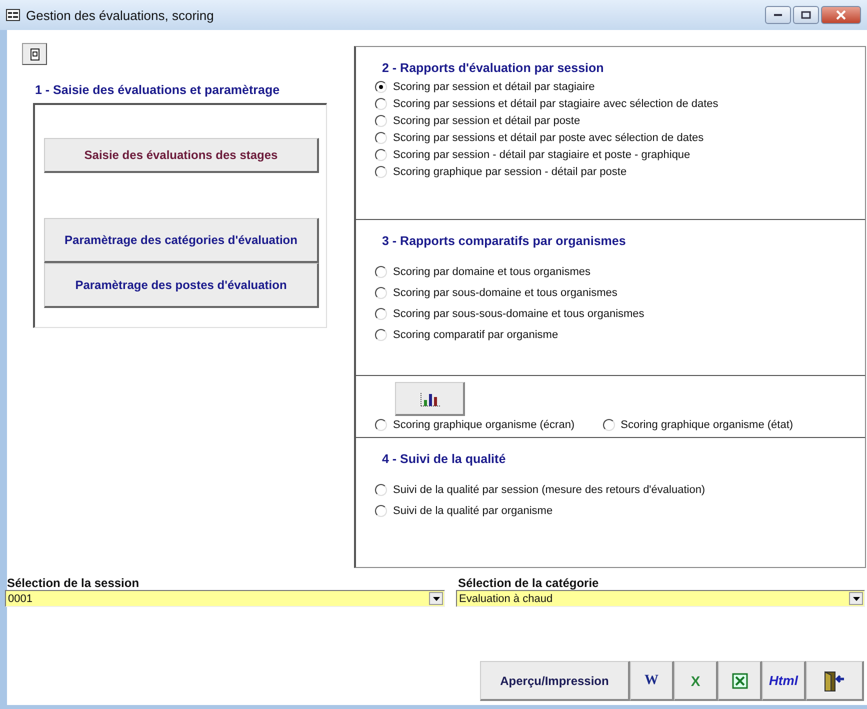  What do you see at coordinates (158, 90) in the screenshot?
I see `section-title: 1 - Saisie des évaluations et paramètrage` at bounding box center [158, 90].